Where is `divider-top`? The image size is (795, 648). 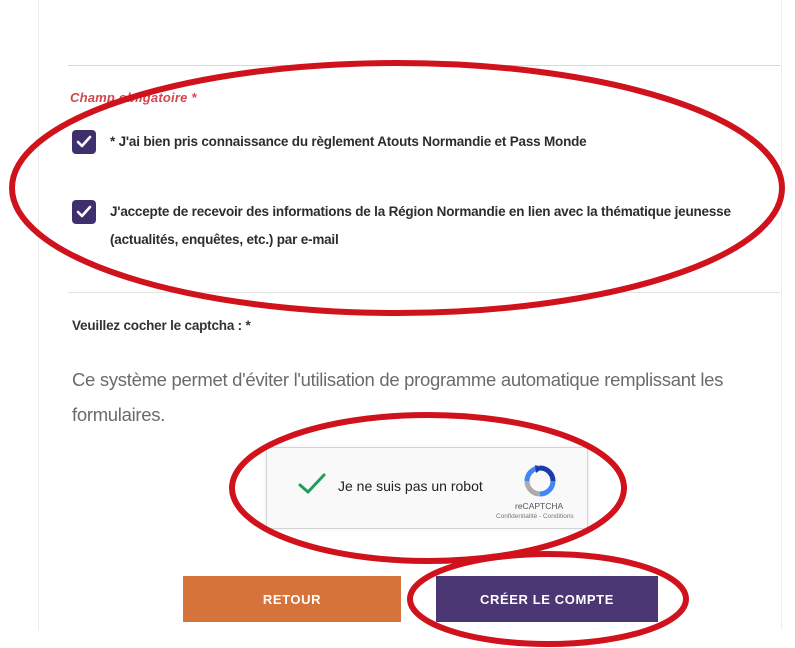
divider-top is located at coordinates (424, 65).